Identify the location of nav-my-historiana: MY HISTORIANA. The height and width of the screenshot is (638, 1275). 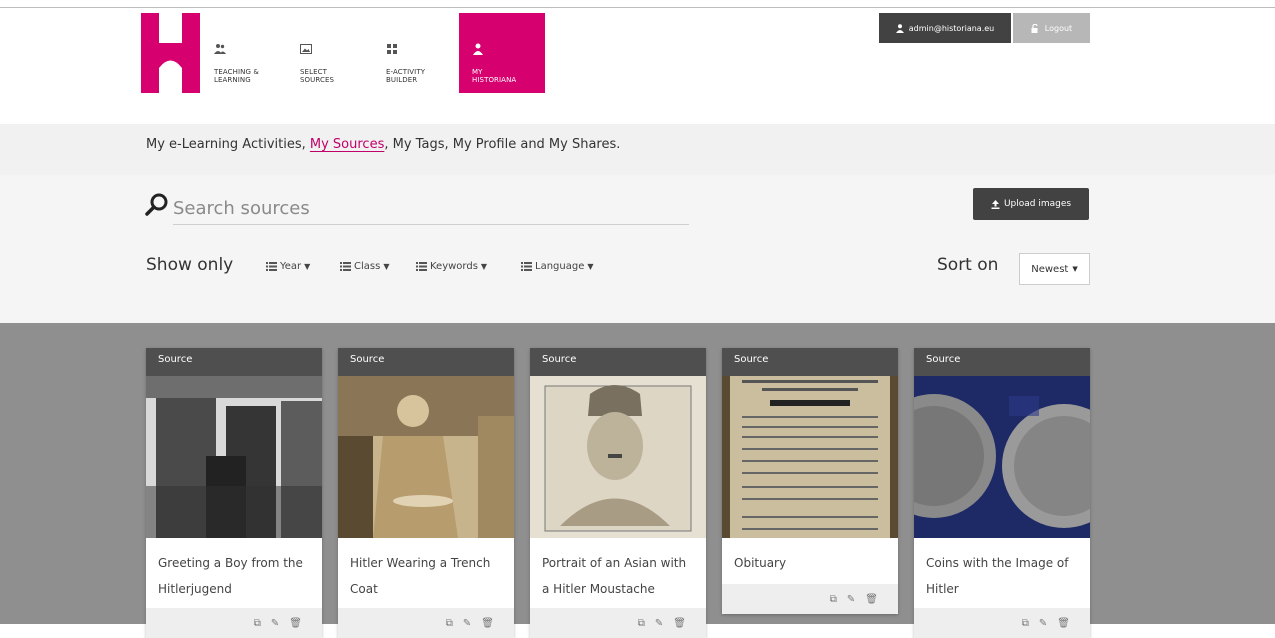
(502, 53).